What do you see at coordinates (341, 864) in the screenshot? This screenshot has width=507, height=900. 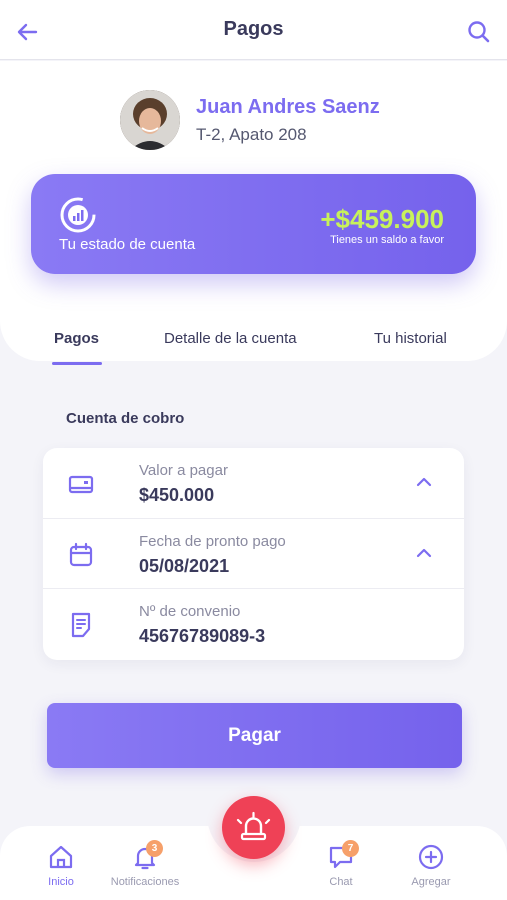 I see `nav-item-chat: 7 Chat` at bounding box center [341, 864].